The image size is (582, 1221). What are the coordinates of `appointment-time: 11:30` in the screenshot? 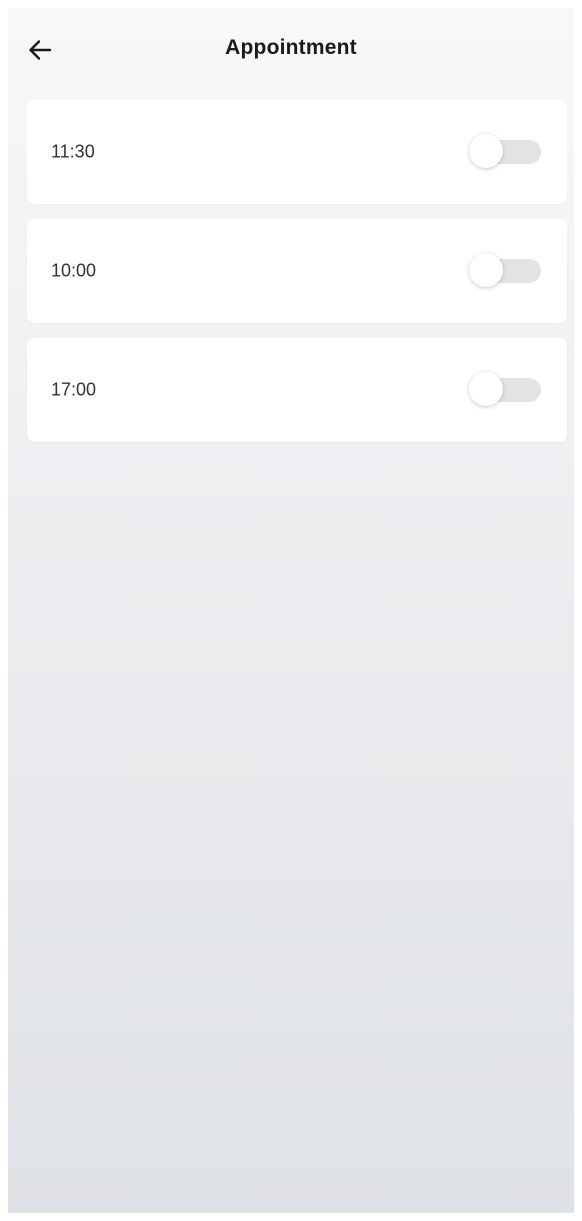 It's located at (73, 151).